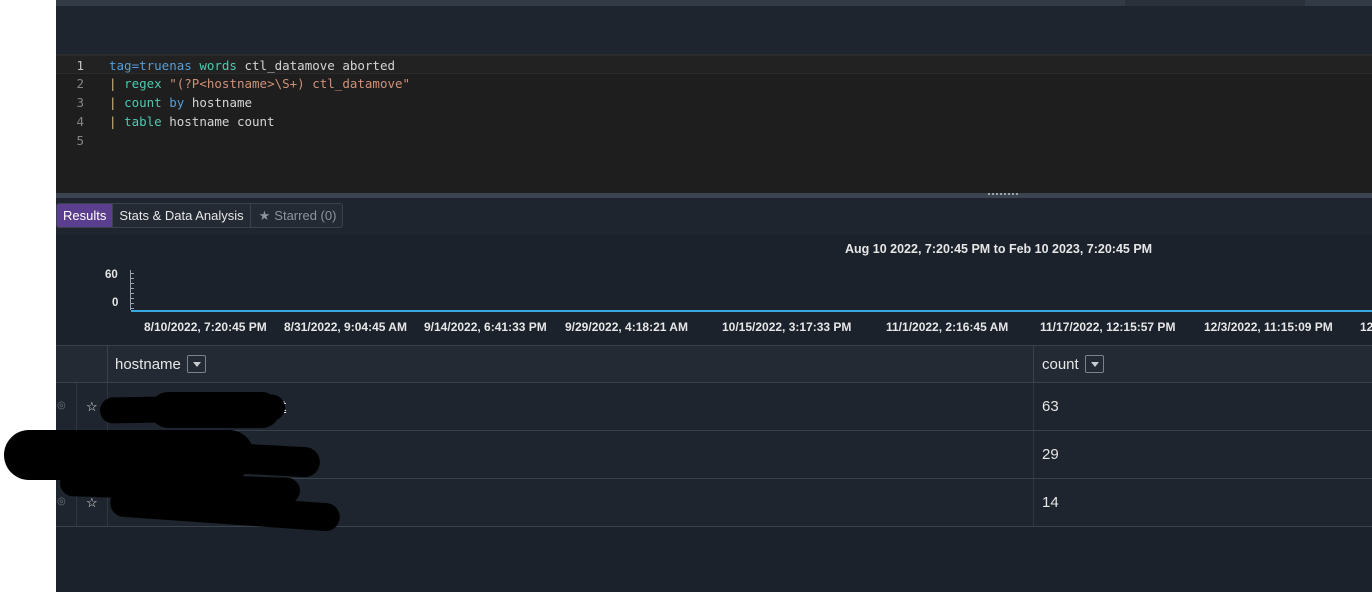 The height and width of the screenshot is (592, 1372). Describe the element at coordinates (80, 121) in the screenshot. I see `line-number: 4` at that location.